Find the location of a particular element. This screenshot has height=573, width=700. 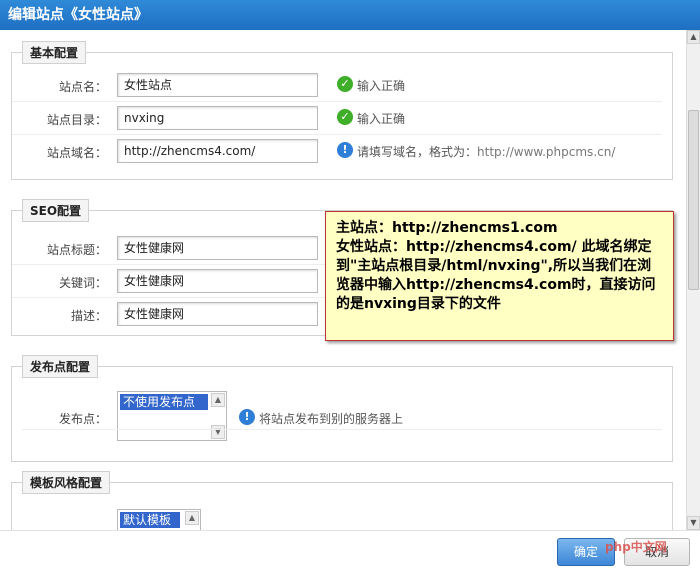

site-dir-hint: ✓ 输入正确 is located at coordinates (371, 118).